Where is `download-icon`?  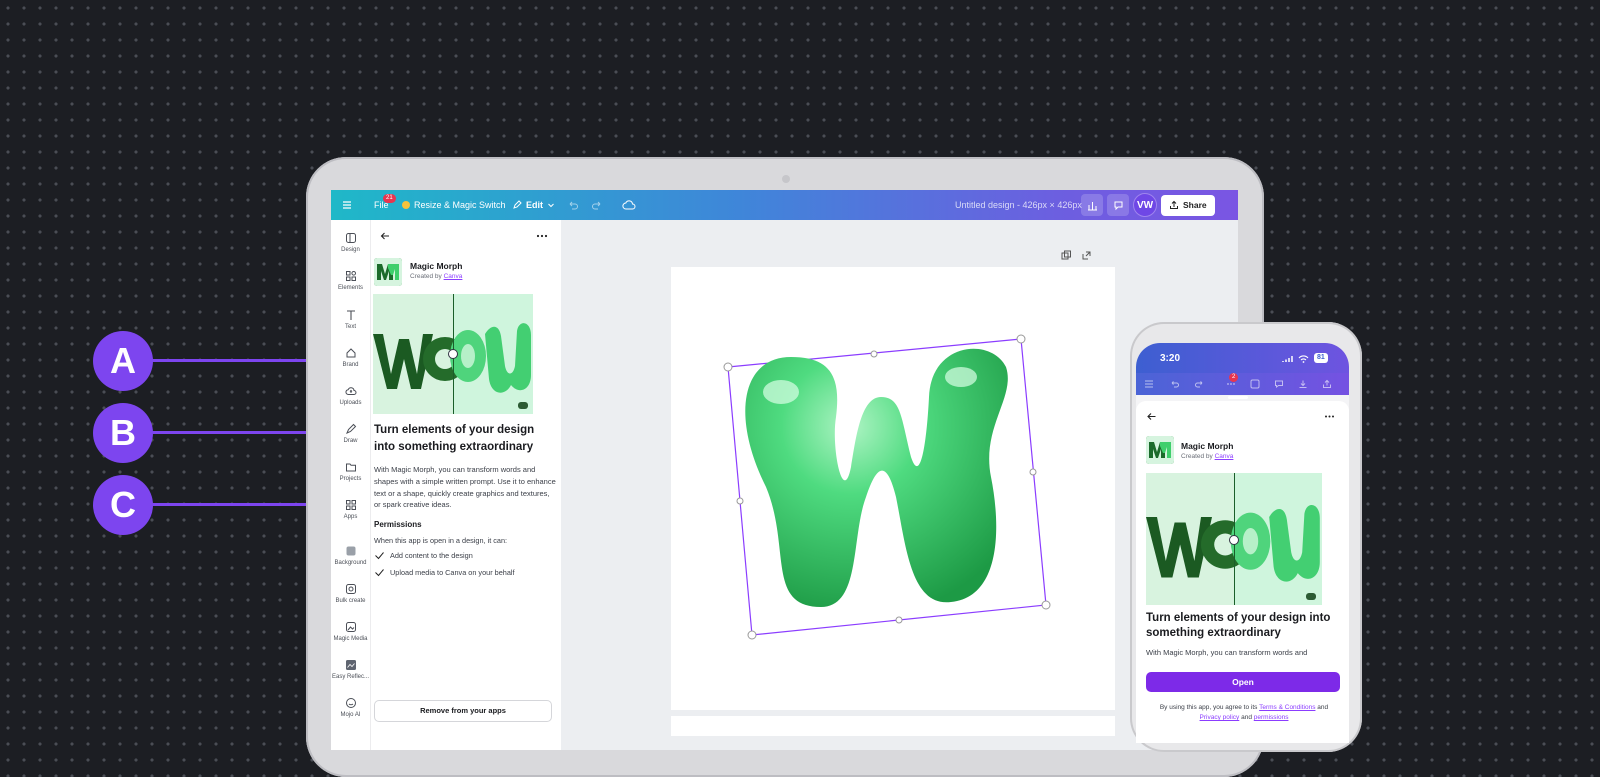
download-icon is located at coordinates (1303, 384).